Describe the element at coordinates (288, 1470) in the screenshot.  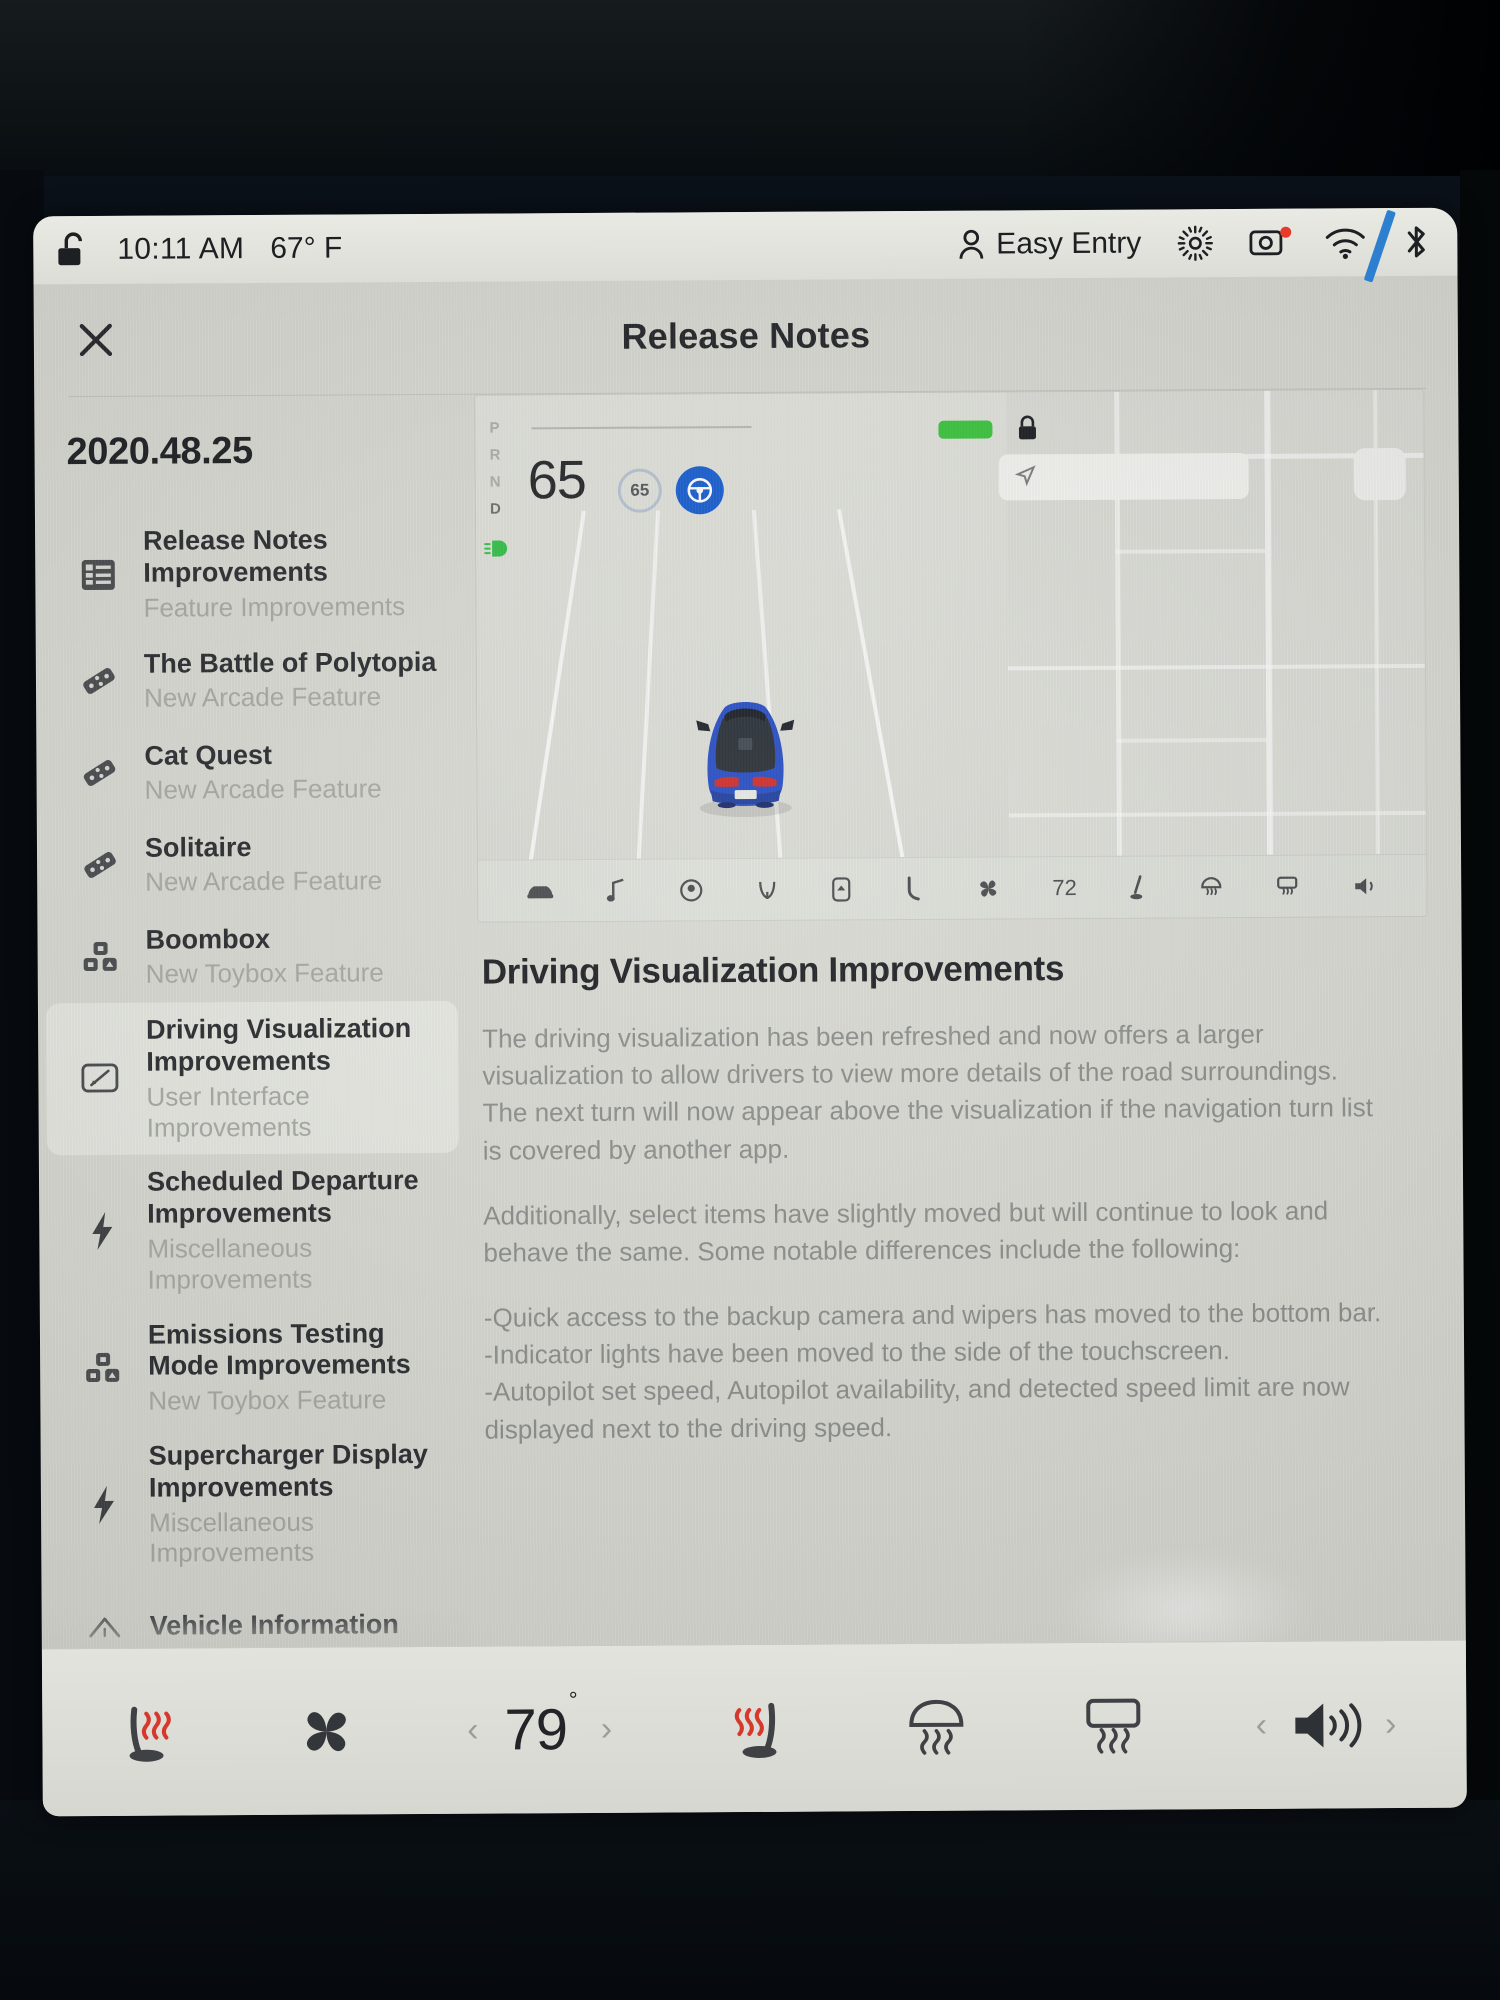
I see `sidebar-item-title: Supercharger Display Improvements` at that location.